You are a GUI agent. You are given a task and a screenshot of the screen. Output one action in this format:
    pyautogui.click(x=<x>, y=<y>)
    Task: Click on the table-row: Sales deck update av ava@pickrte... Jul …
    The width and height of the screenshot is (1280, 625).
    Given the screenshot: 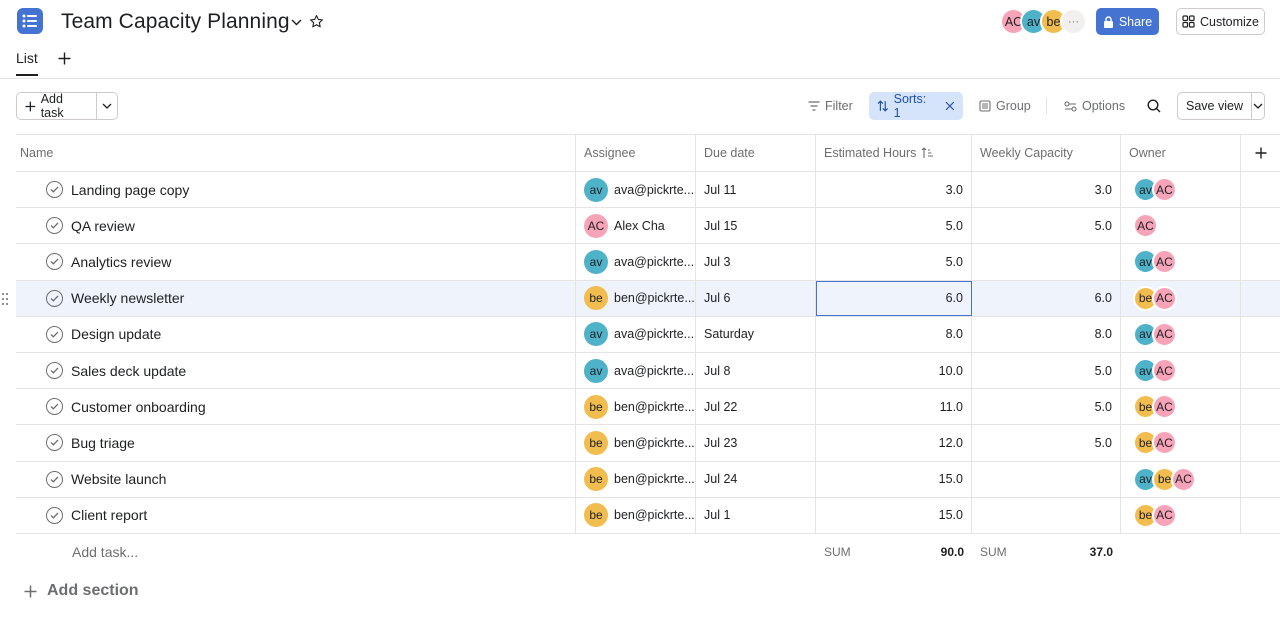 What is the action you would take?
    pyautogui.click(x=648, y=371)
    